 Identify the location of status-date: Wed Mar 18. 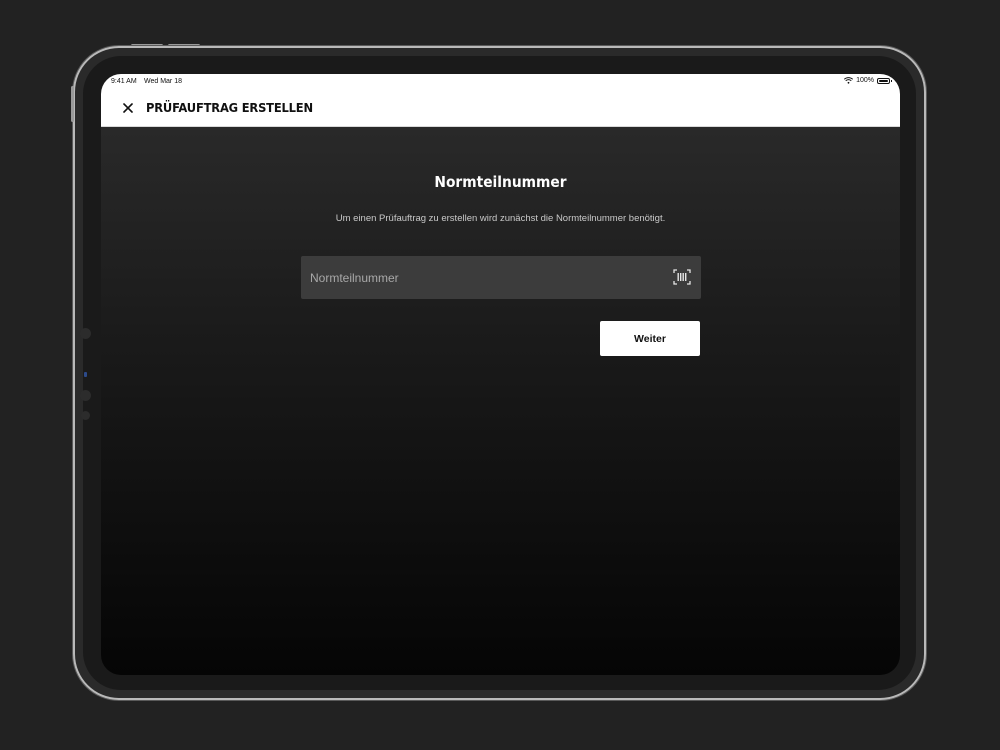
(163, 81).